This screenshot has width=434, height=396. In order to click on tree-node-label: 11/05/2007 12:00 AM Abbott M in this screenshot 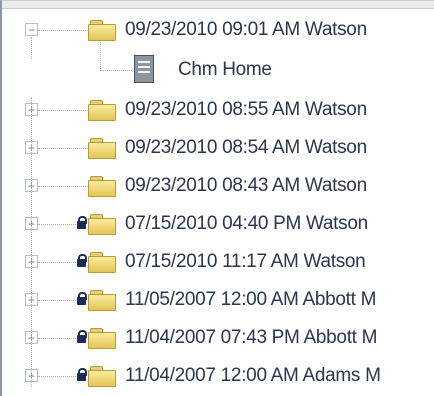, I will do `click(251, 299)`.